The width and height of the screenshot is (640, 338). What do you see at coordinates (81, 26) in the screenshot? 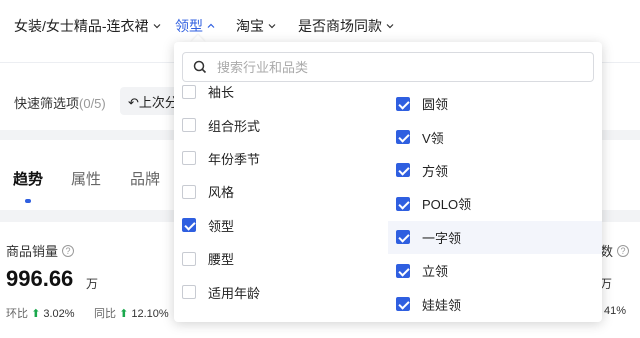
I see `filter-category-label: 女装/女士精品-连衣裙` at bounding box center [81, 26].